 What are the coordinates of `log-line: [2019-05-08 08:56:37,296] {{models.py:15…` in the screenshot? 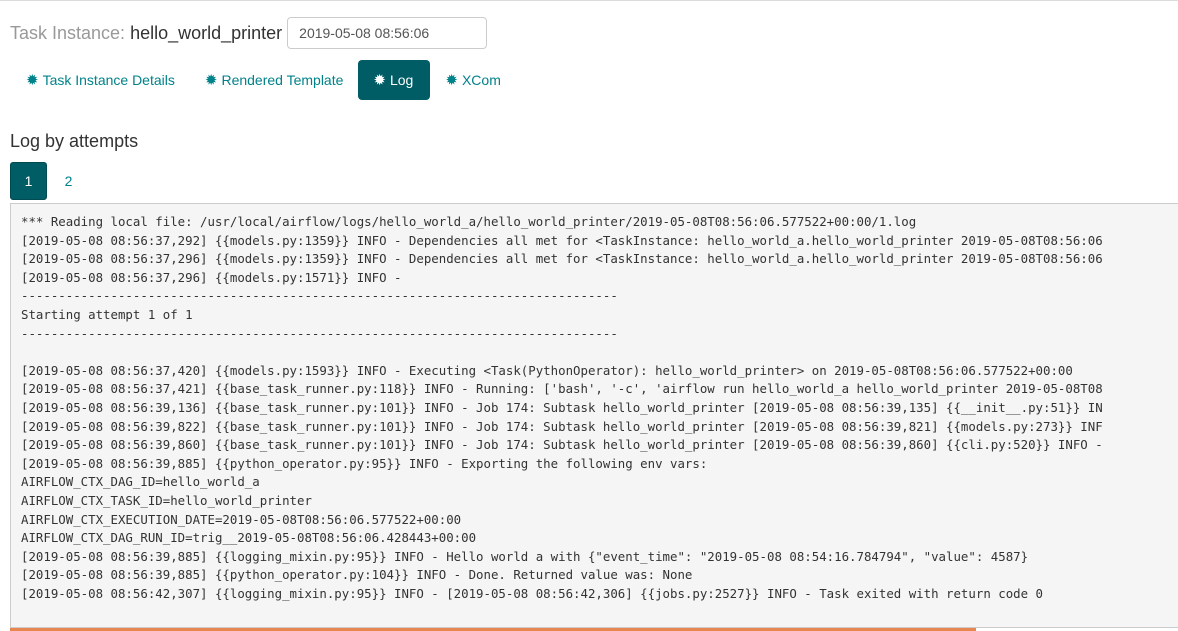 It's located at (211, 277).